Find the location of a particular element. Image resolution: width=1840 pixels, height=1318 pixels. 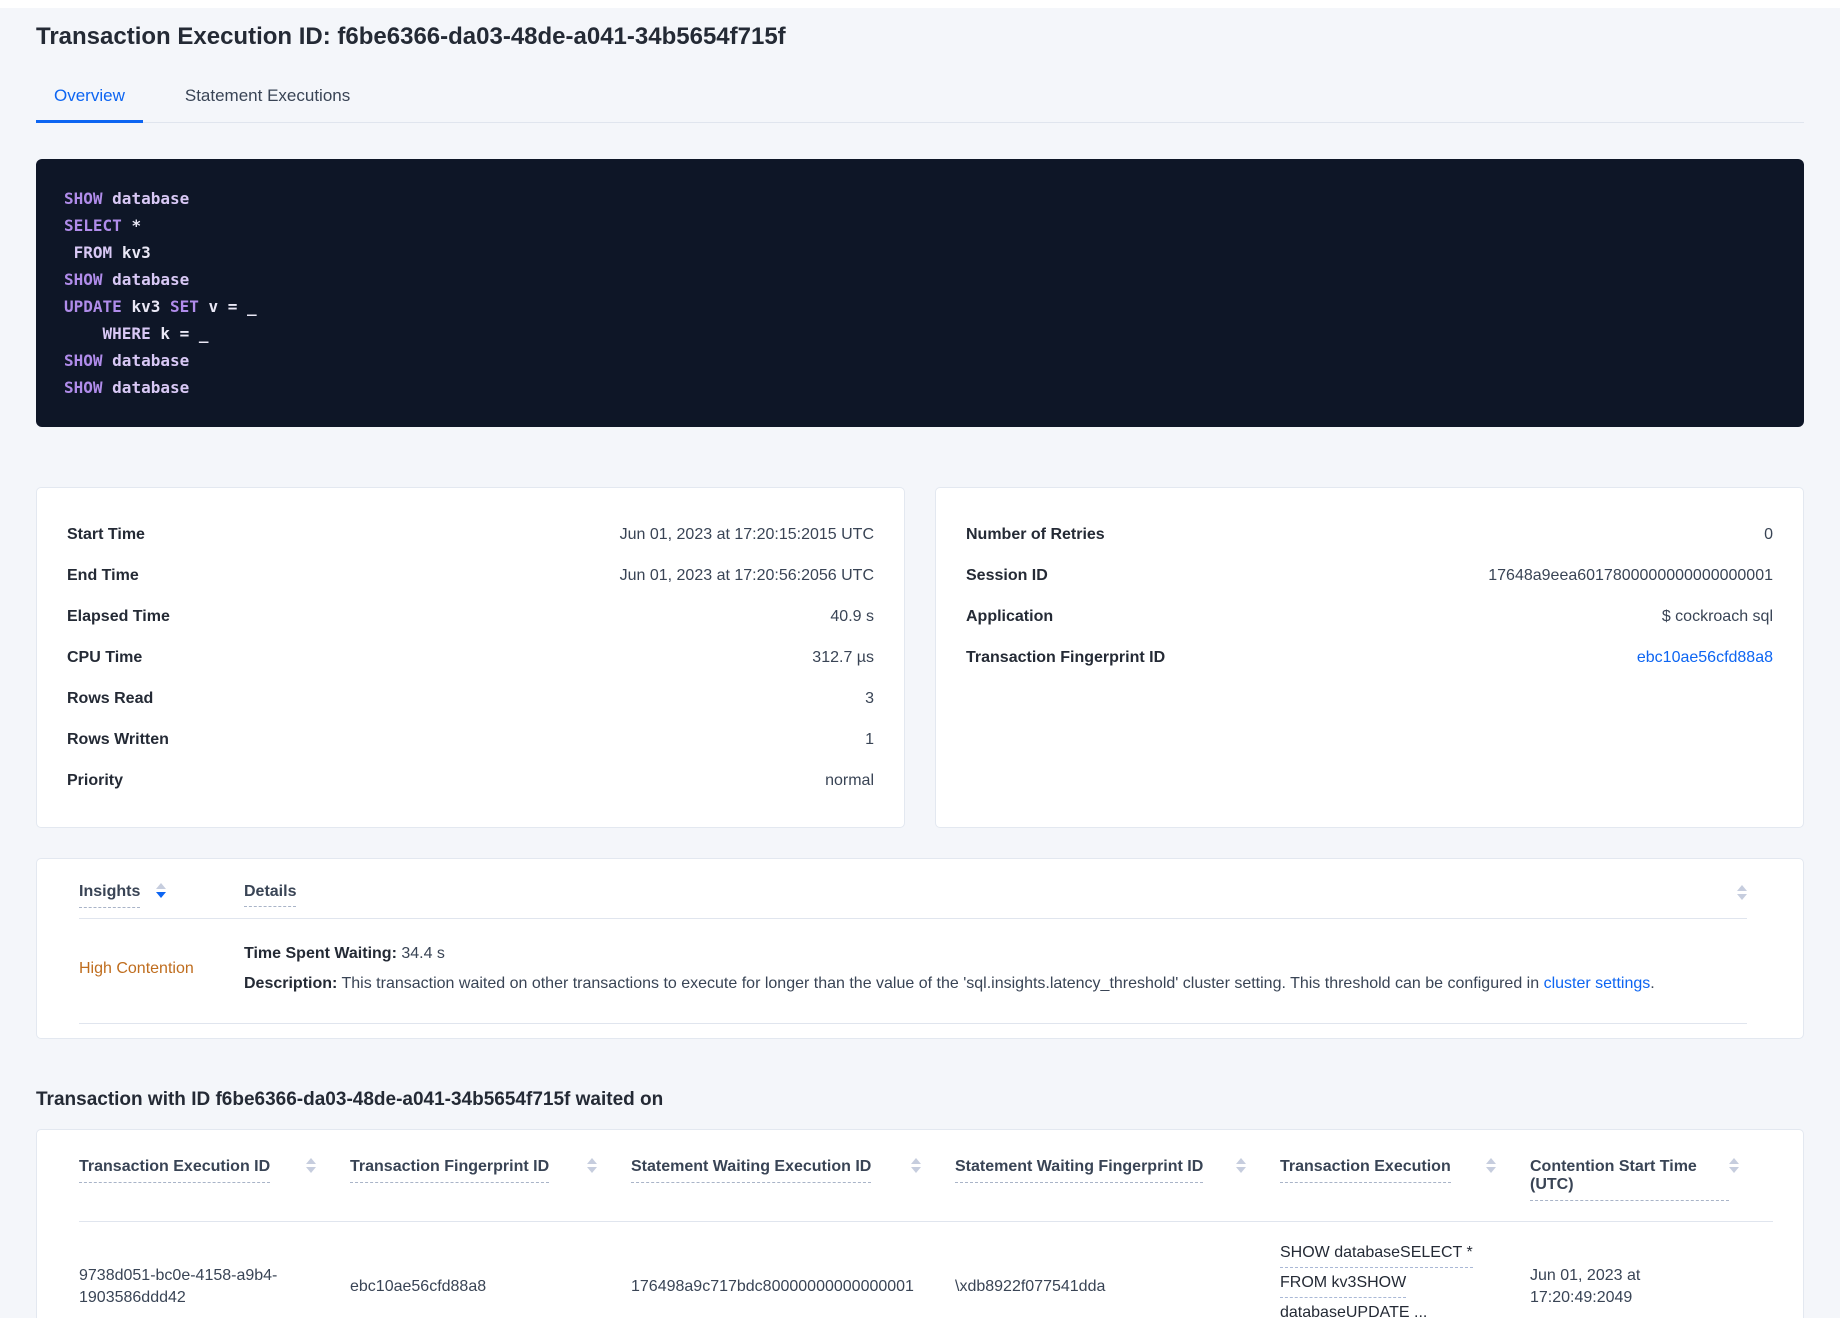

column-header-statement-waiting-execution-id: Statement Waiting Execution ID is located at coordinates (751, 1170).